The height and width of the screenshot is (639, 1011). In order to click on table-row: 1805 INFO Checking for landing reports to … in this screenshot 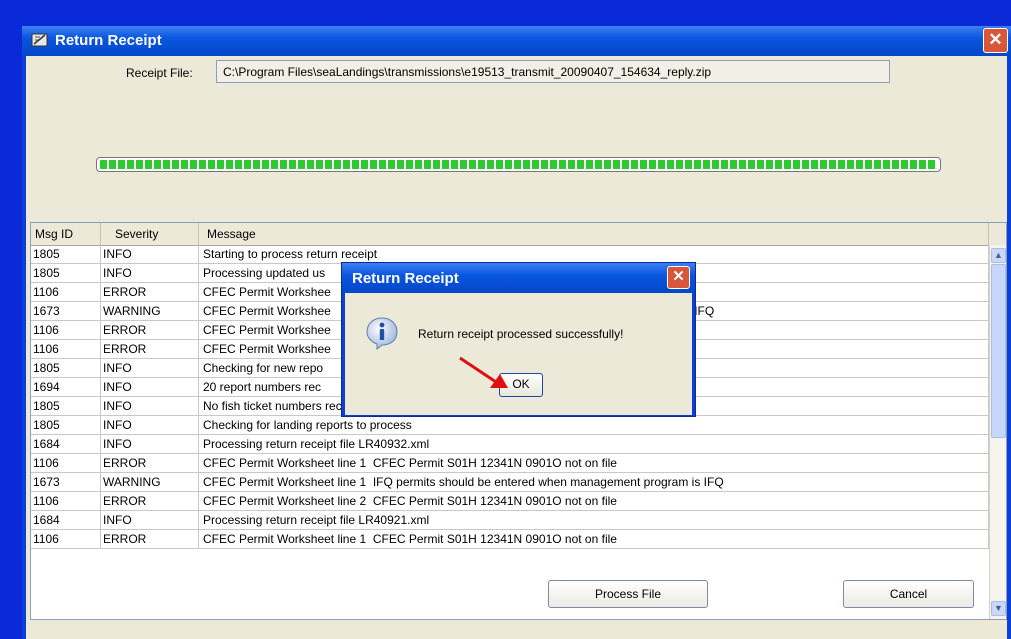, I will do `click(510, 425)`.